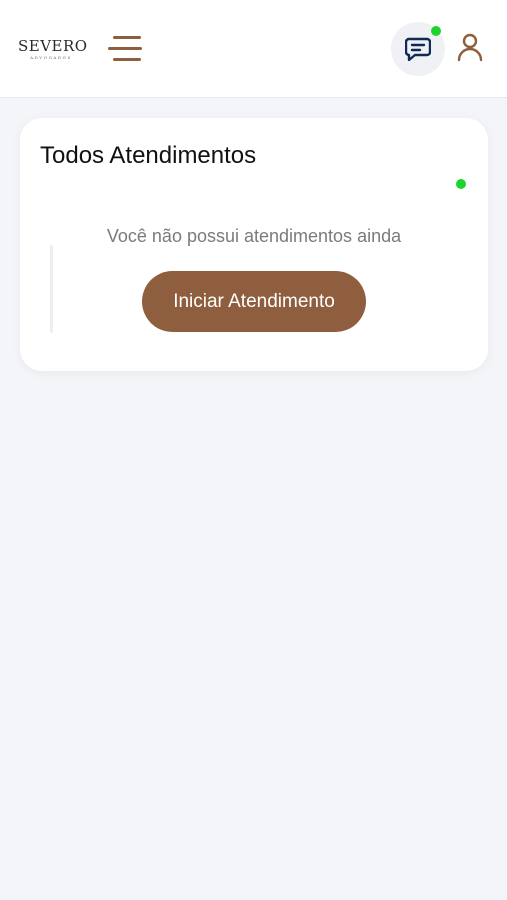 This screenshot has height=900, width=507. Describe the element at coordinates (418, 49) in the screenshot. I see `chat-icon` at that location.